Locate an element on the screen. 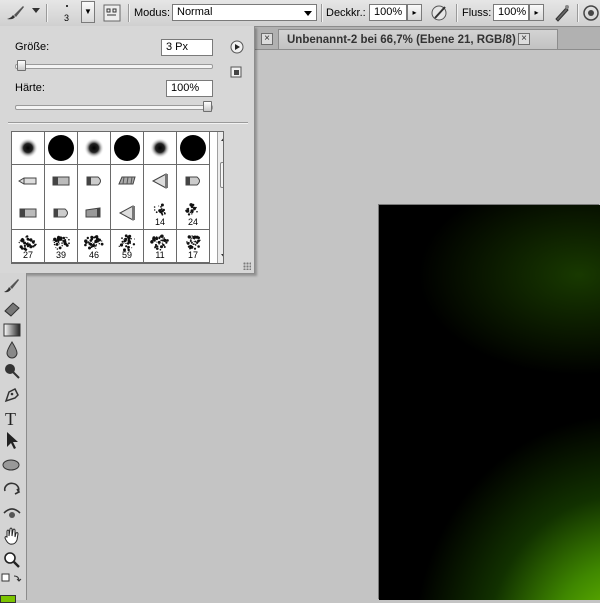 This screenshot has width=600, height=603. scroll-down-icon is located at coordinates (222, 256).